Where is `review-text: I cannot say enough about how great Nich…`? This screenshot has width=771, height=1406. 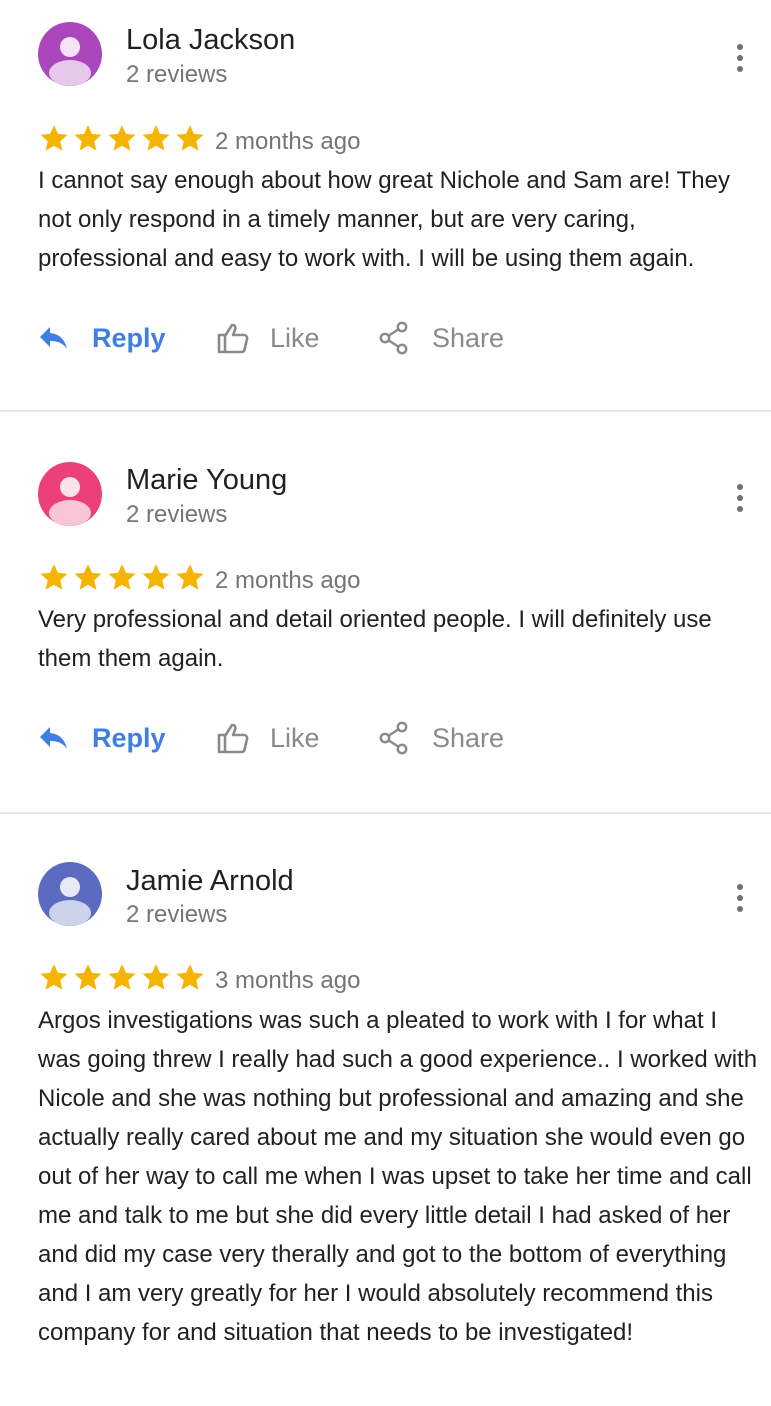 review-text: I cannot say enough about how great Nich… is located at coordinates (384, 219).